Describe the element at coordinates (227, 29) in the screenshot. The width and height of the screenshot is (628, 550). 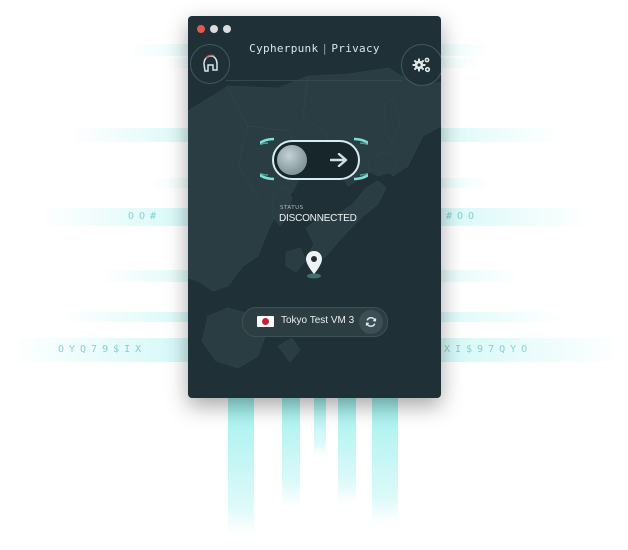
I see `maximize-window-button` at that location.